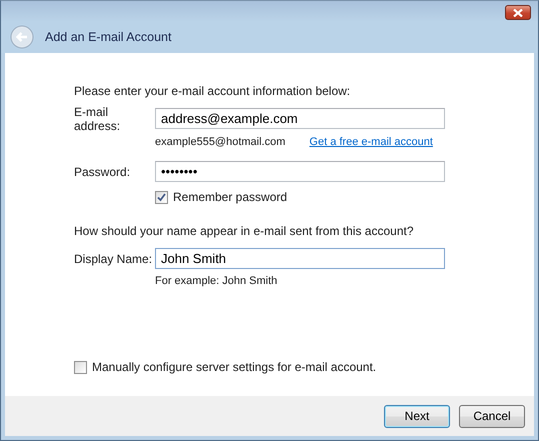  What do you see at coordinates (103, 171) in the screenshot?
I see `field-label: Password:` at bounding box center [103, 171].